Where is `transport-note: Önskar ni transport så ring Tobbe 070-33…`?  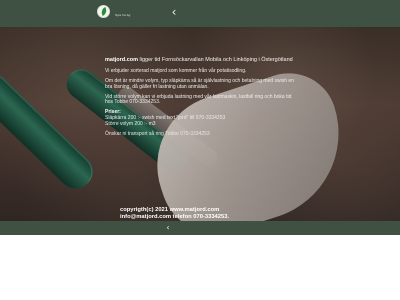
transport-note: Önskar ni transport så ring Tobbe 070-33… is located at coordinates (157, 133).